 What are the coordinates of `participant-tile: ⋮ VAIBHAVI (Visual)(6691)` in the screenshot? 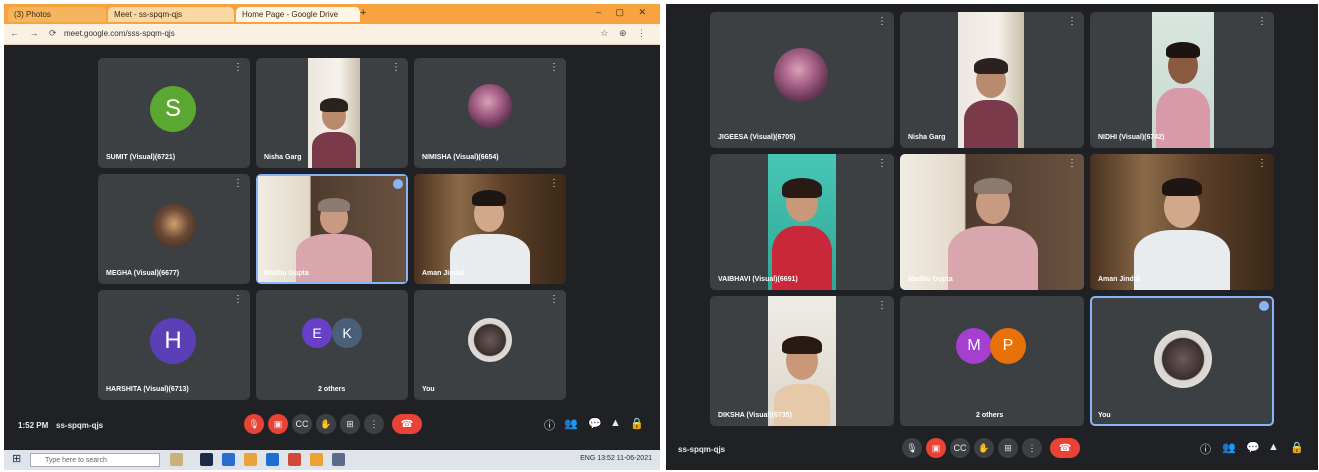 It's located at (802, 222).